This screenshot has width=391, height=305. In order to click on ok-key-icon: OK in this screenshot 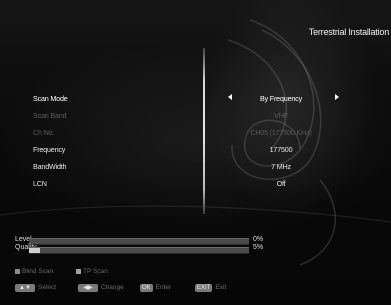, I will do `click(146, 288)`.